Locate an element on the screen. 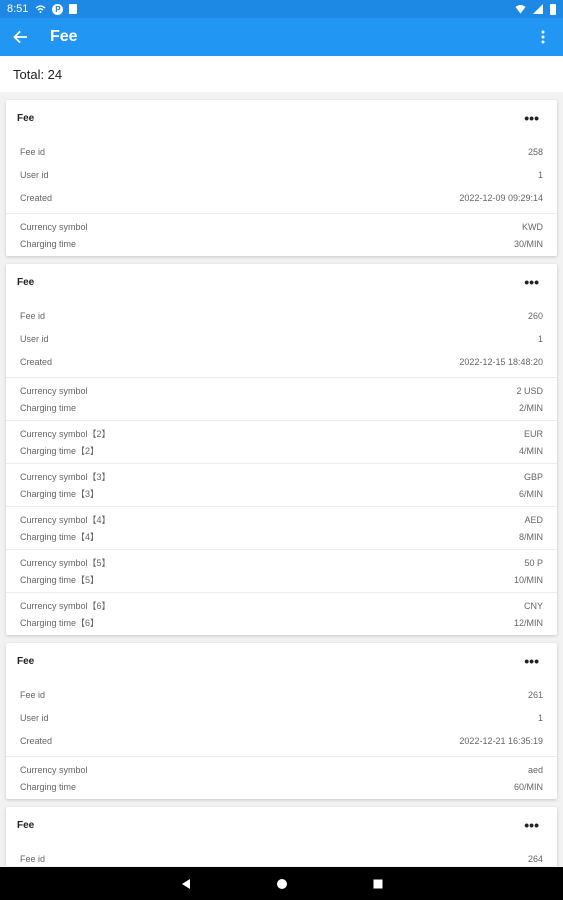 This screenshot has height=900, width=563. page-title: Fee is located at coordinates (64, 36).